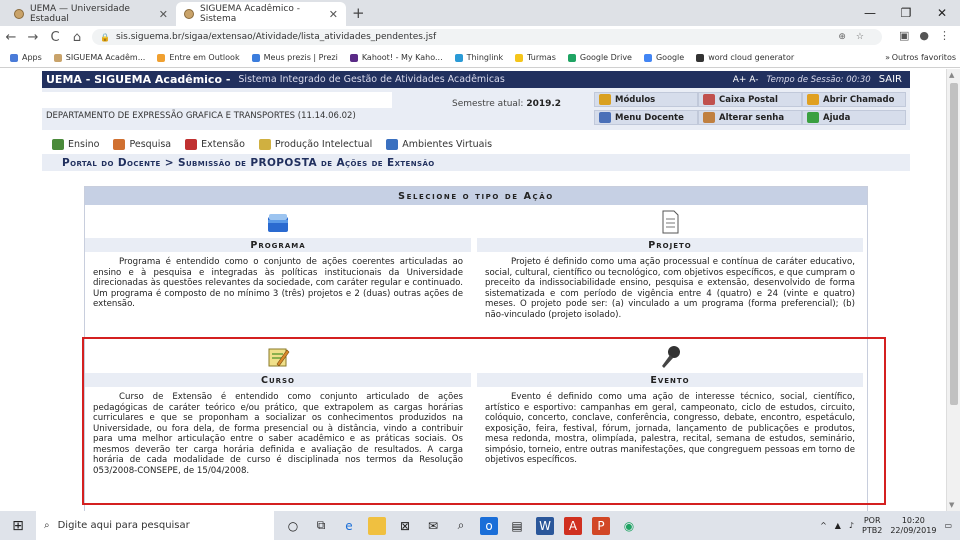  I want to click on tab-siguema: SIGUEMA Acadêmico - Sistema ✕, so click(261, 14).